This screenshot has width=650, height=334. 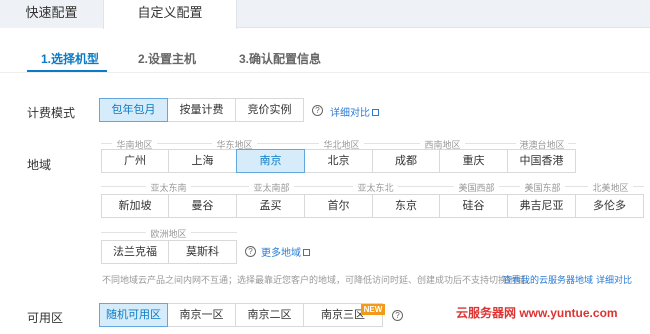 What do you see at coordinates (338, 161) in the screenshot?
I see `region-beijing: 北京` at bounding box center [338, 161].